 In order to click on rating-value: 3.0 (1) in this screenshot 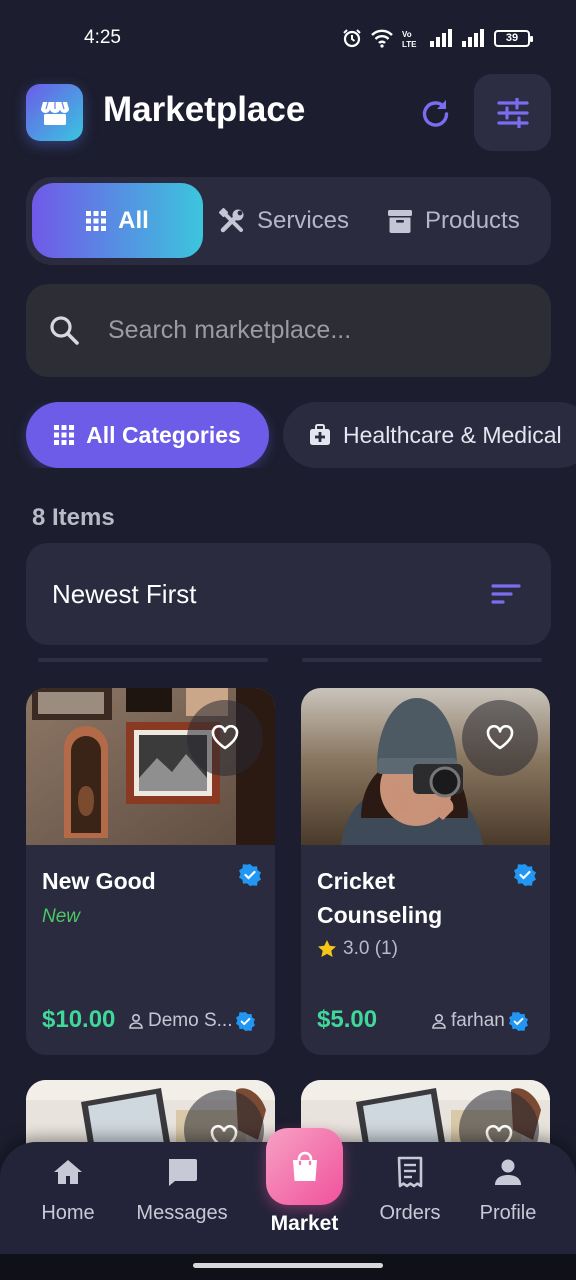, I will do `click(370, 948)`.